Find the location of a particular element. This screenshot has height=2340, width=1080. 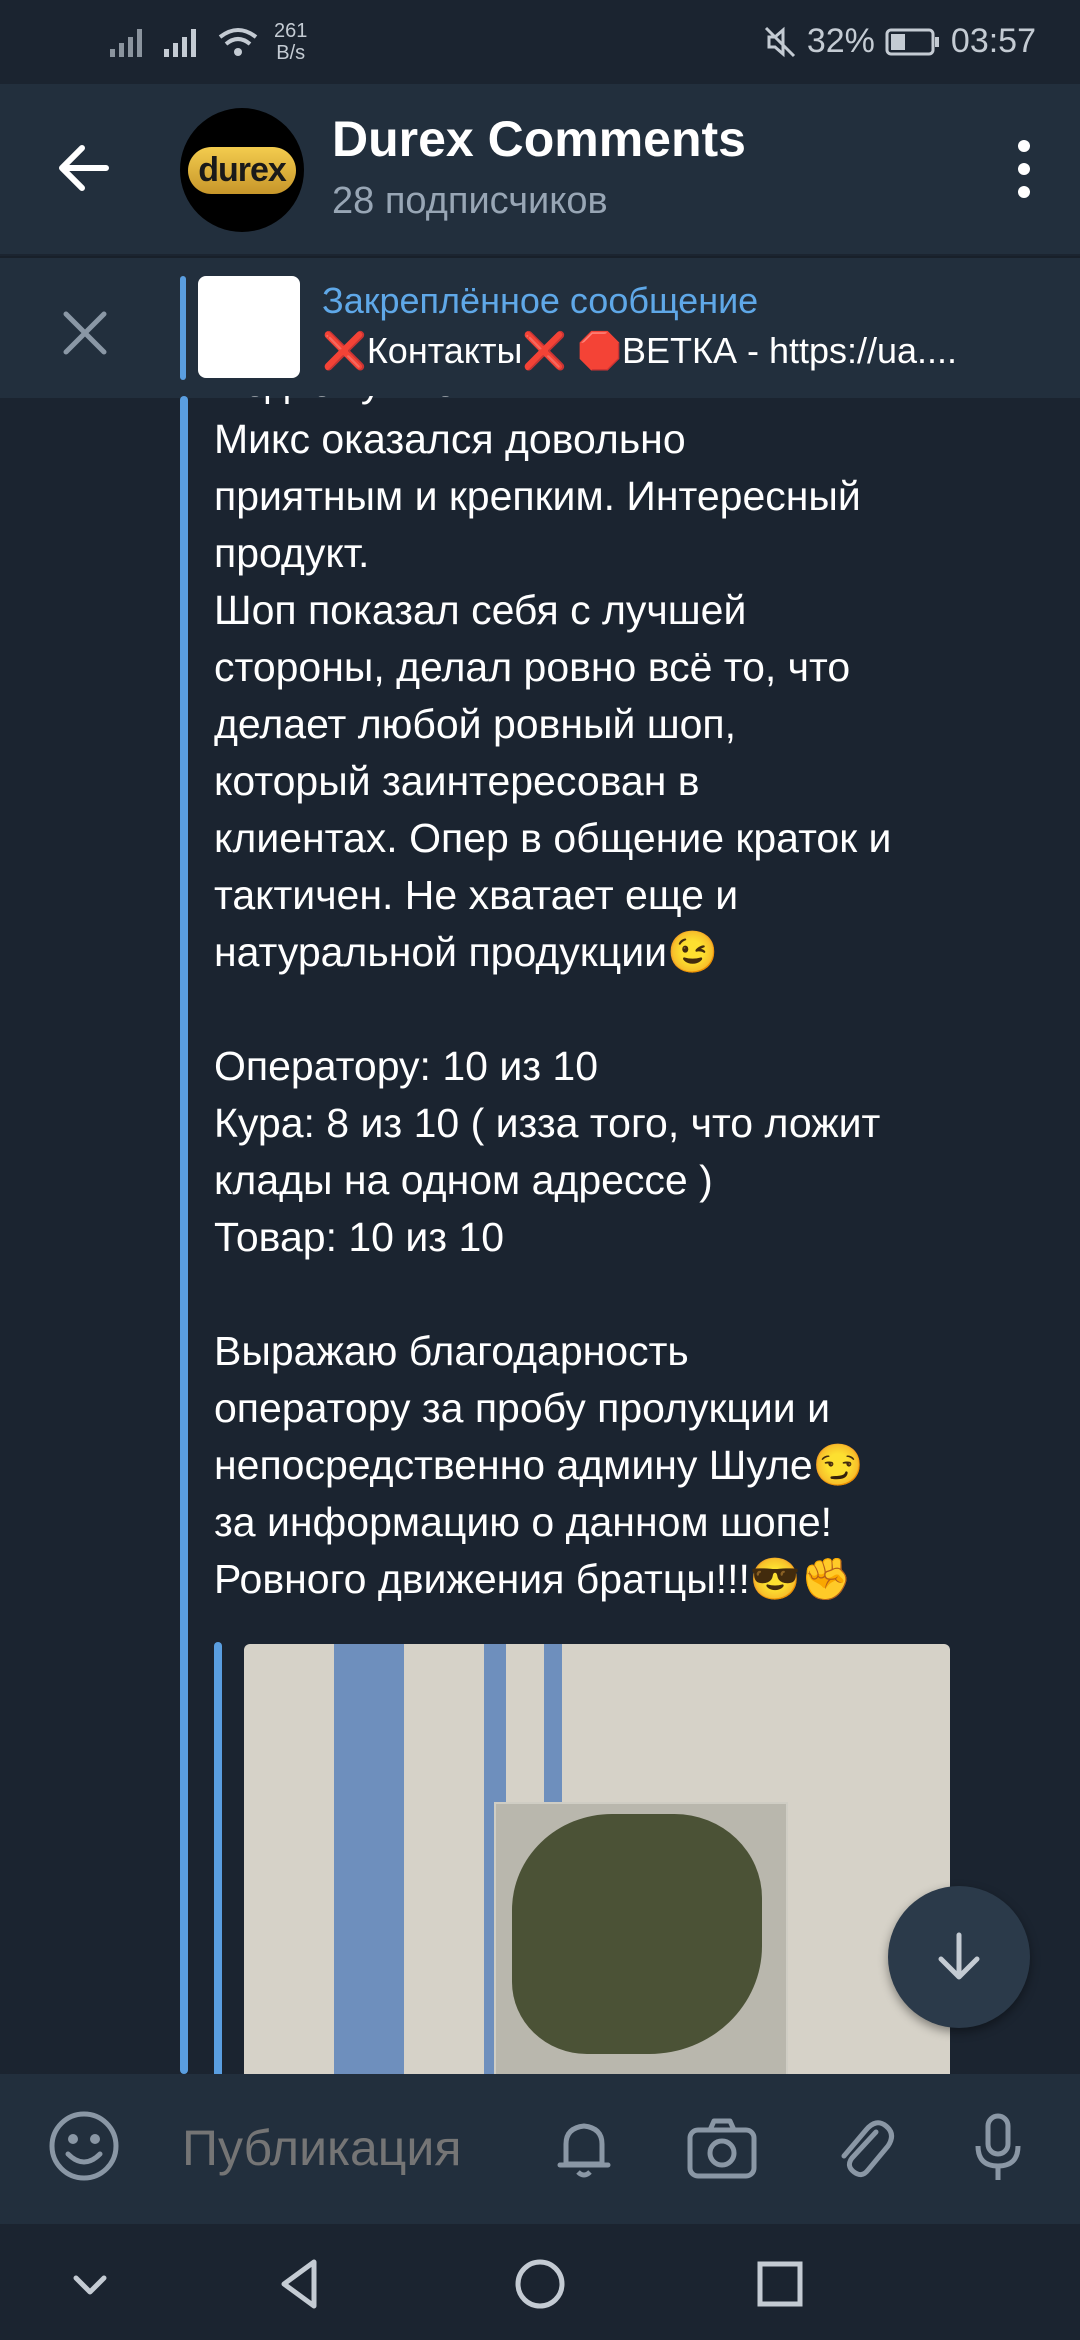

photo-stripe is located at coordinates (369, 1859).